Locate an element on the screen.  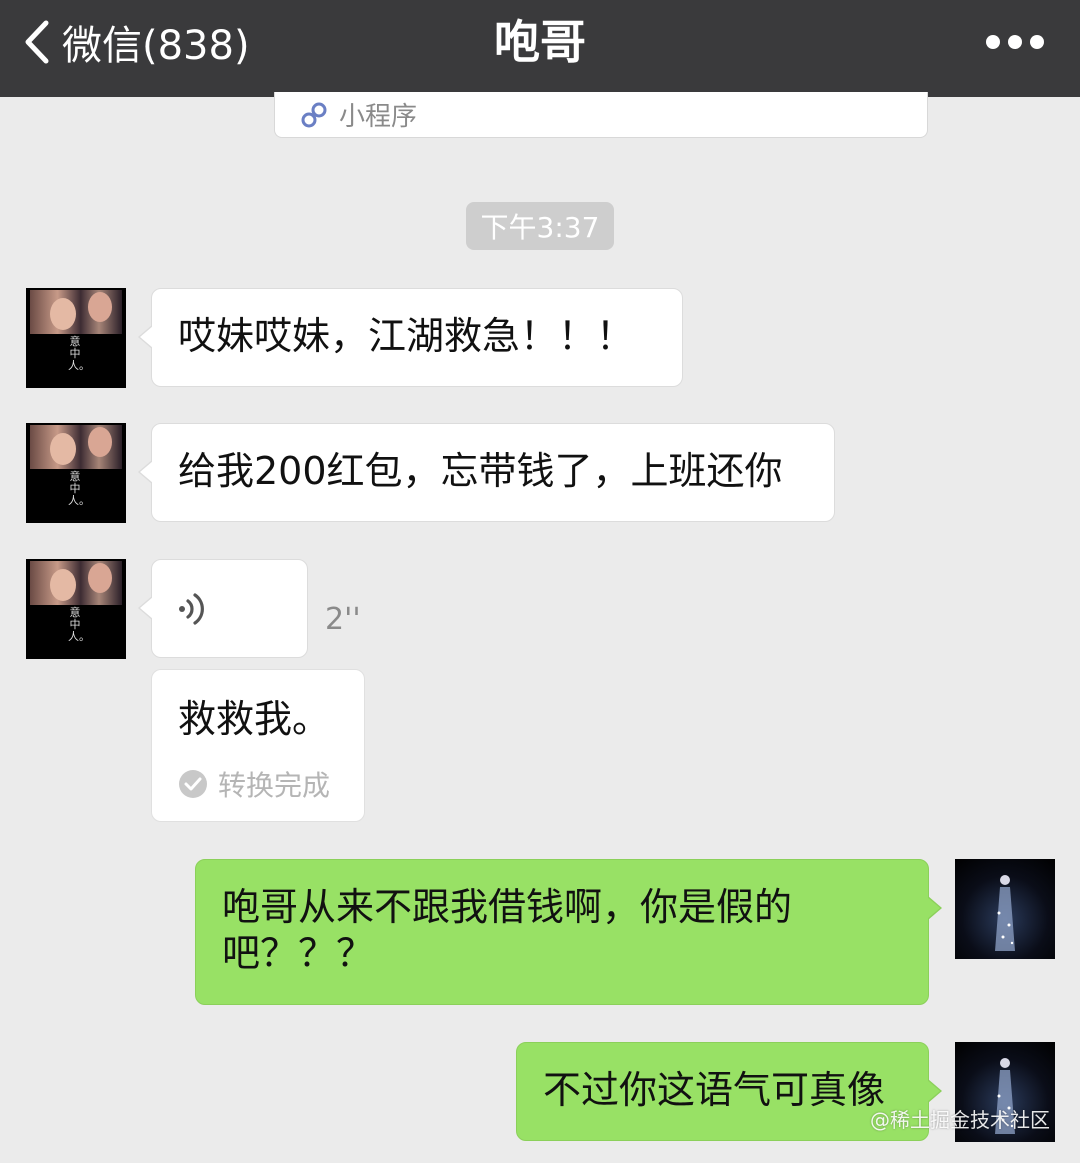
message-text: 给我200红包，忘带钱了，上班还你 is located at coordinates (480, 471).